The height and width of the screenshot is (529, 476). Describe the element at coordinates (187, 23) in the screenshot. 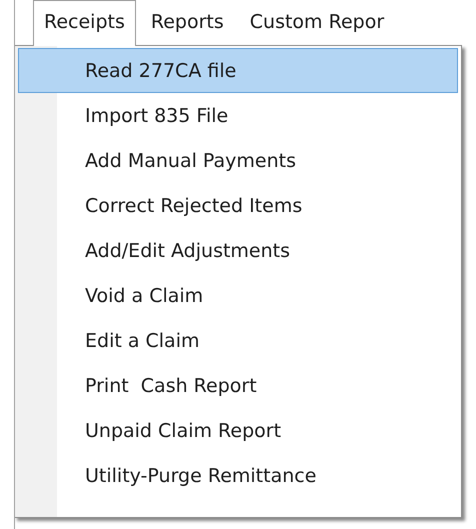

I see `menu-bar-item: Reports` at that location.